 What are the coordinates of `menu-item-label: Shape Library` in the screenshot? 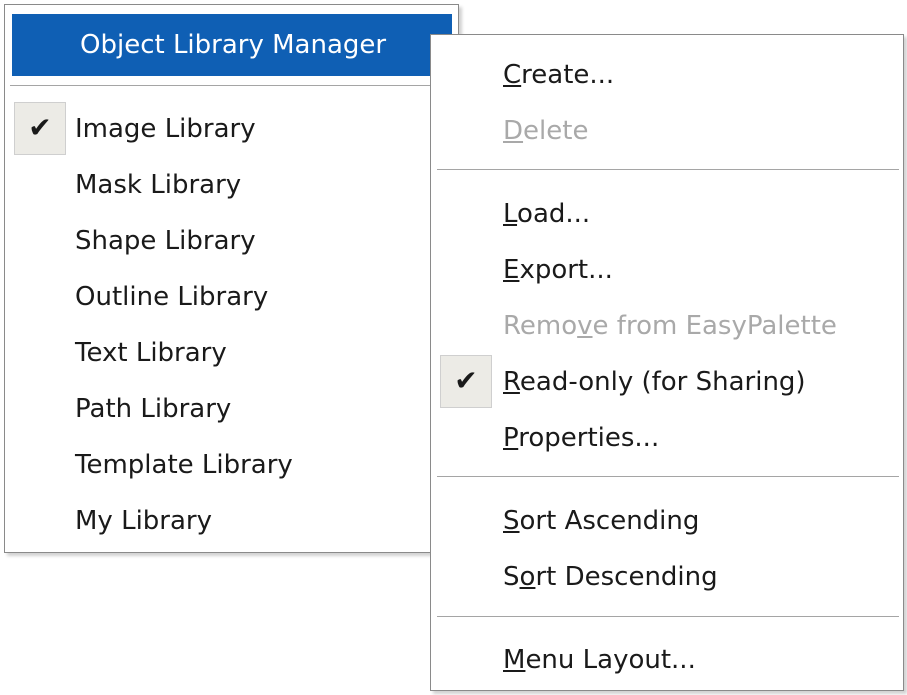 It's located at (165, 241).